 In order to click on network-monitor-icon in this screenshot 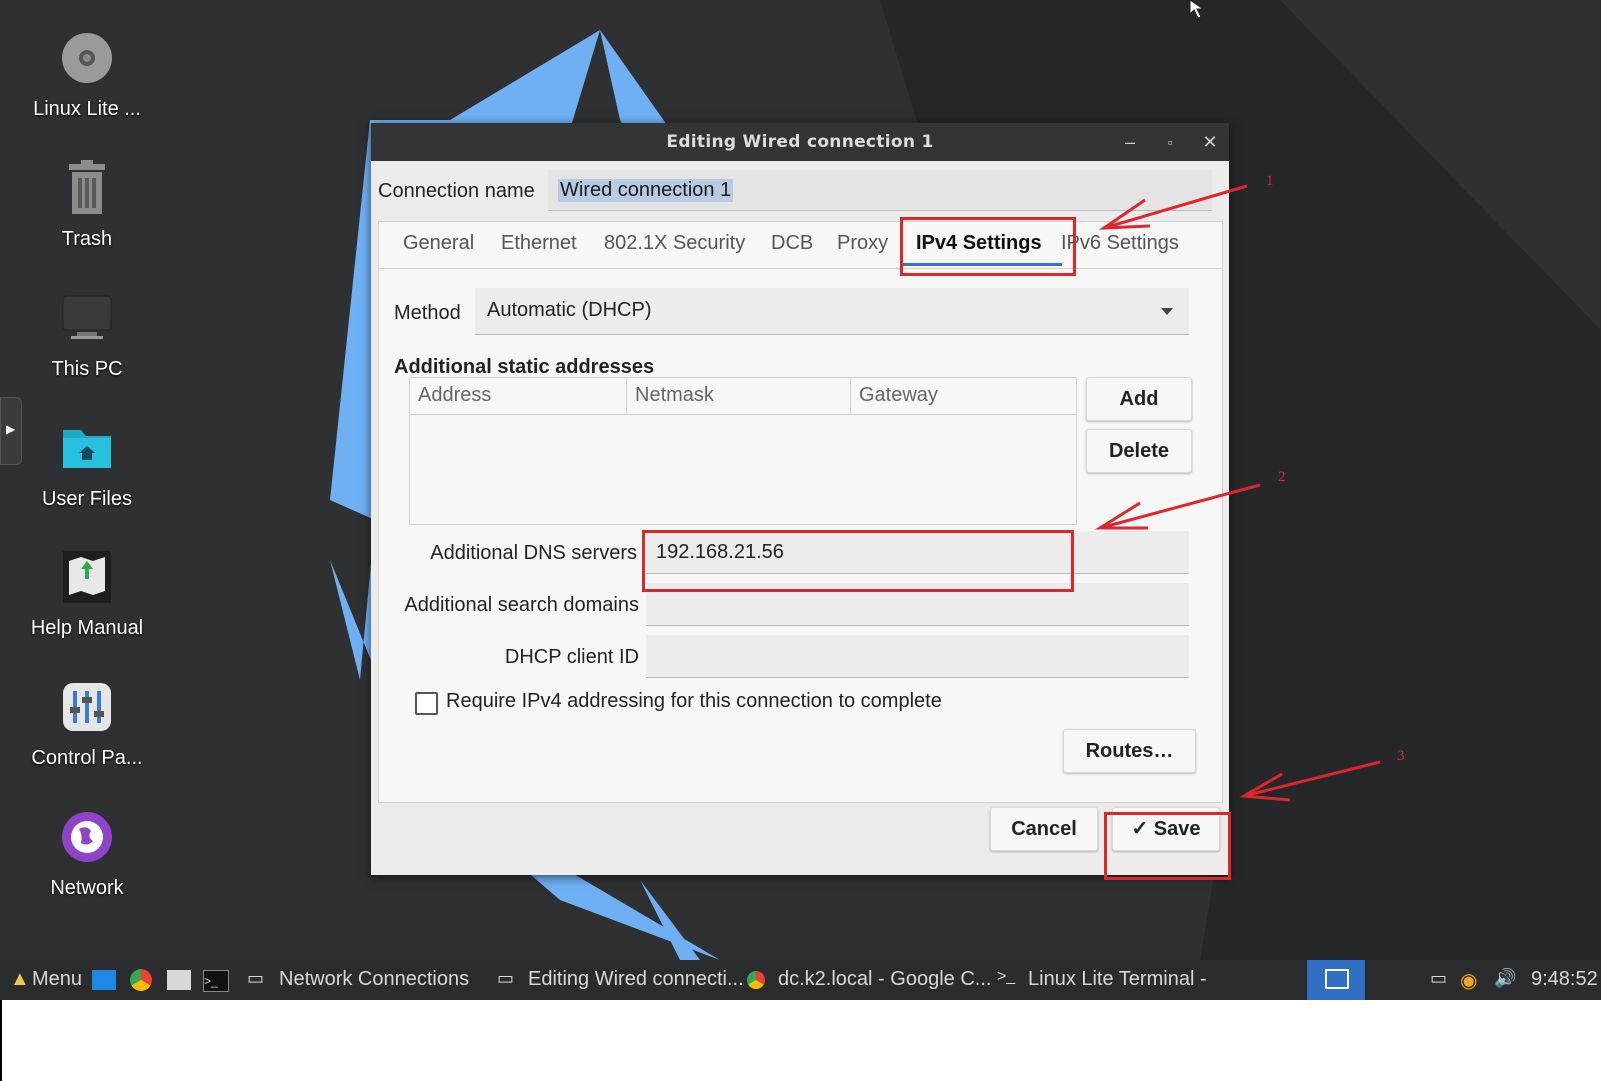, I will do `click(1337, 979)`.